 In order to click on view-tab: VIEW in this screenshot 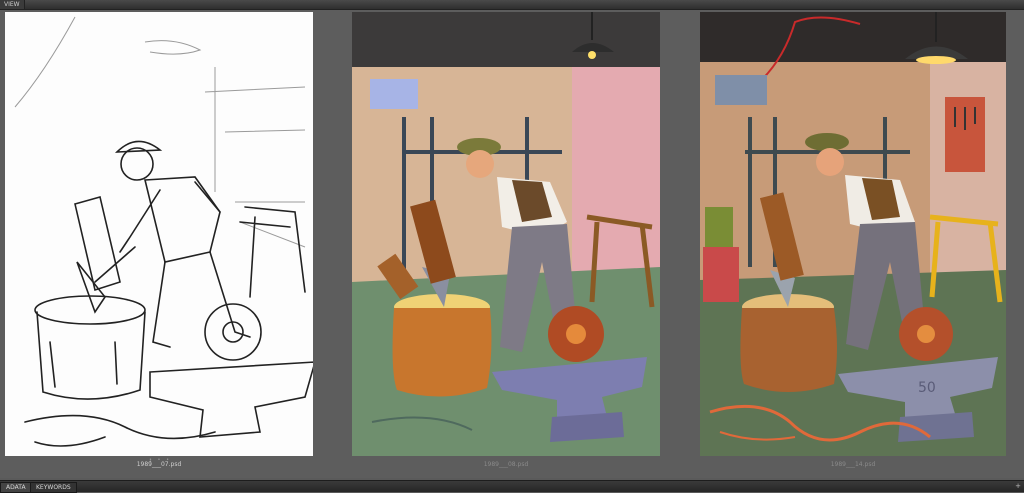, I will do `click(12, 4)`.